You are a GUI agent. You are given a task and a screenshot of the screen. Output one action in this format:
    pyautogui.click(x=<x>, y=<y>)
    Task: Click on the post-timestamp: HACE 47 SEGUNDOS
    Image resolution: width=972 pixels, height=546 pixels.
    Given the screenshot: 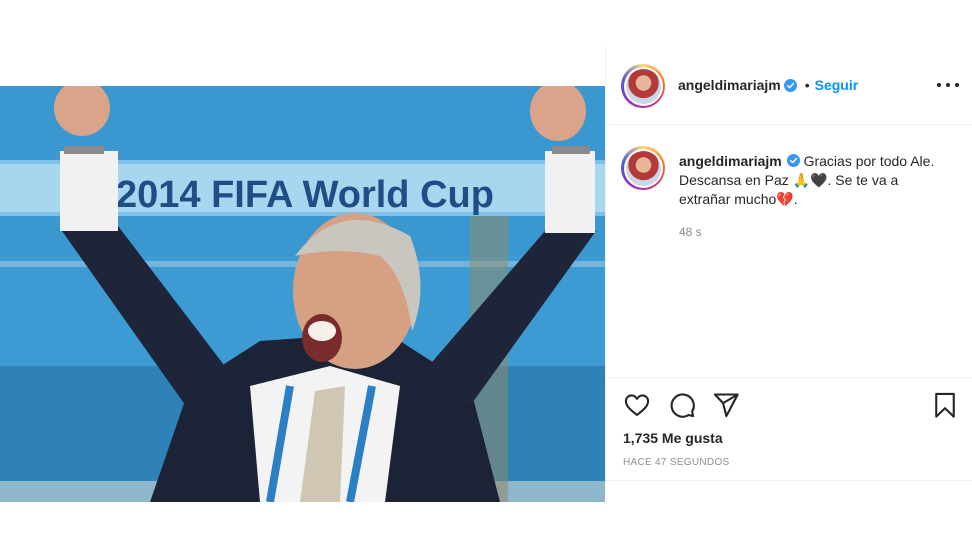 What is the action you would take?
    pyautogui.click(x=676, y=462)
    